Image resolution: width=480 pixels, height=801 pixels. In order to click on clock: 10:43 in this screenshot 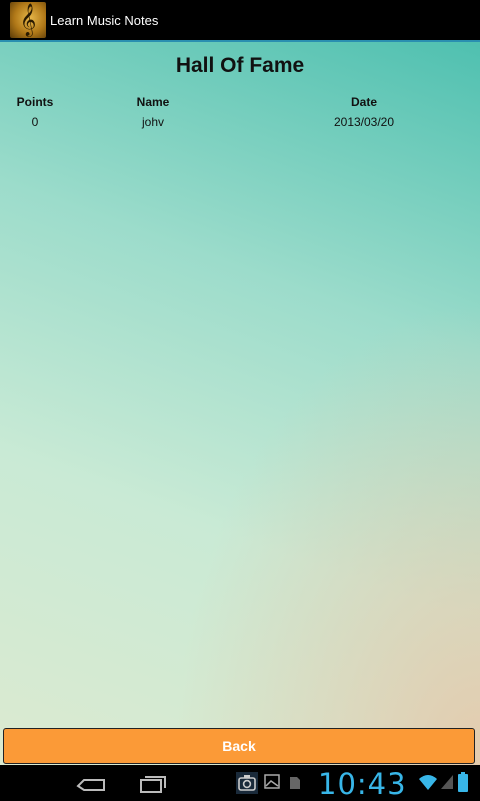, I will do `click(362, 784)`.